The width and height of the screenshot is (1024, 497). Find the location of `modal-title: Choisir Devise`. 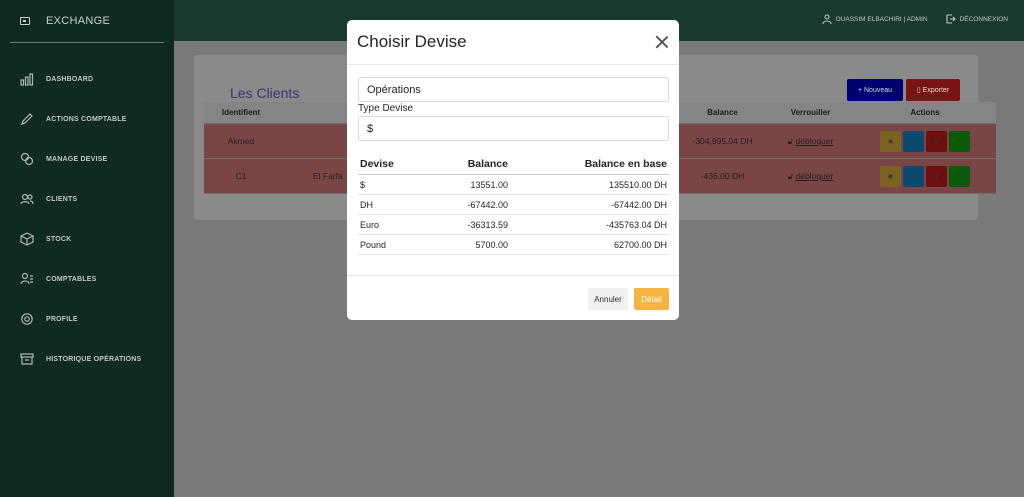

modal-title: Choisir Devise is located at coordinates (412, 41).